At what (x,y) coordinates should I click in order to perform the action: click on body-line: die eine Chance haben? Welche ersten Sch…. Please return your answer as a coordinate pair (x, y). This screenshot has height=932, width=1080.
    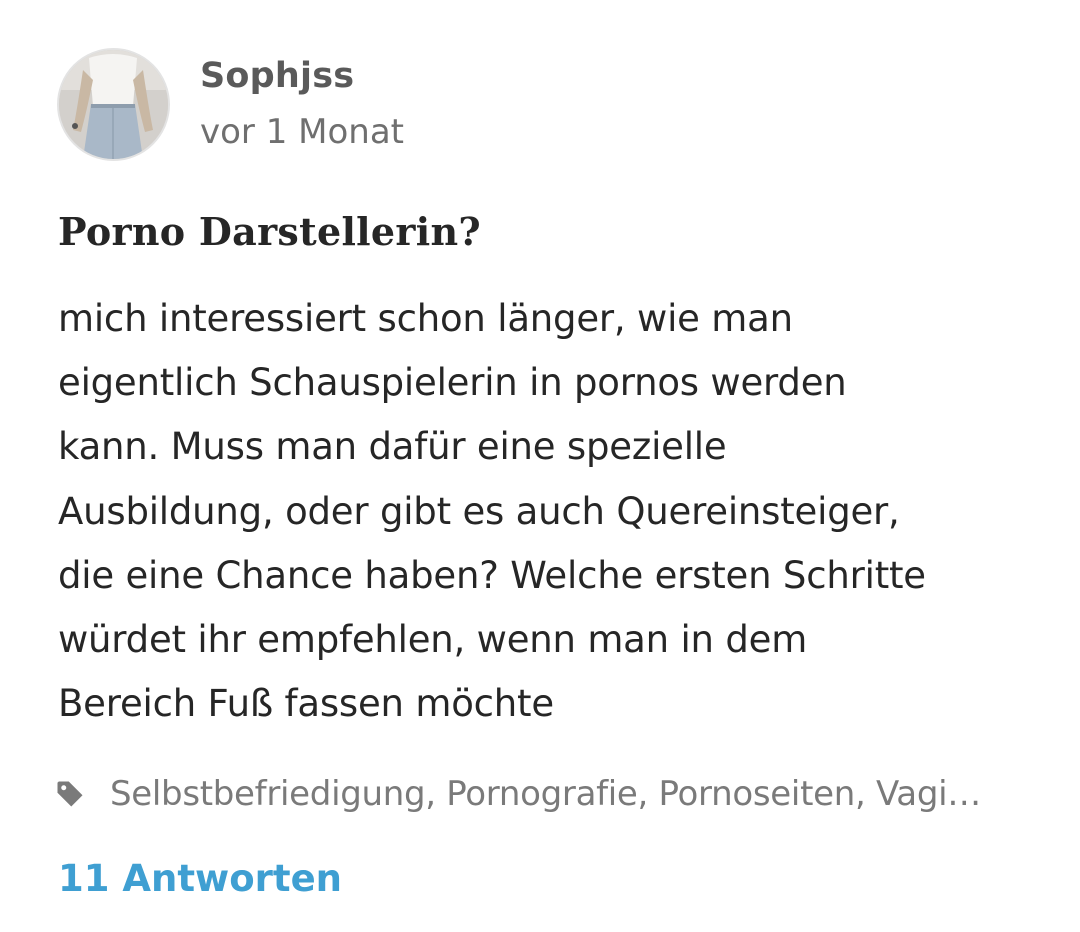
    Looking at the image, I should click on (492, 575).